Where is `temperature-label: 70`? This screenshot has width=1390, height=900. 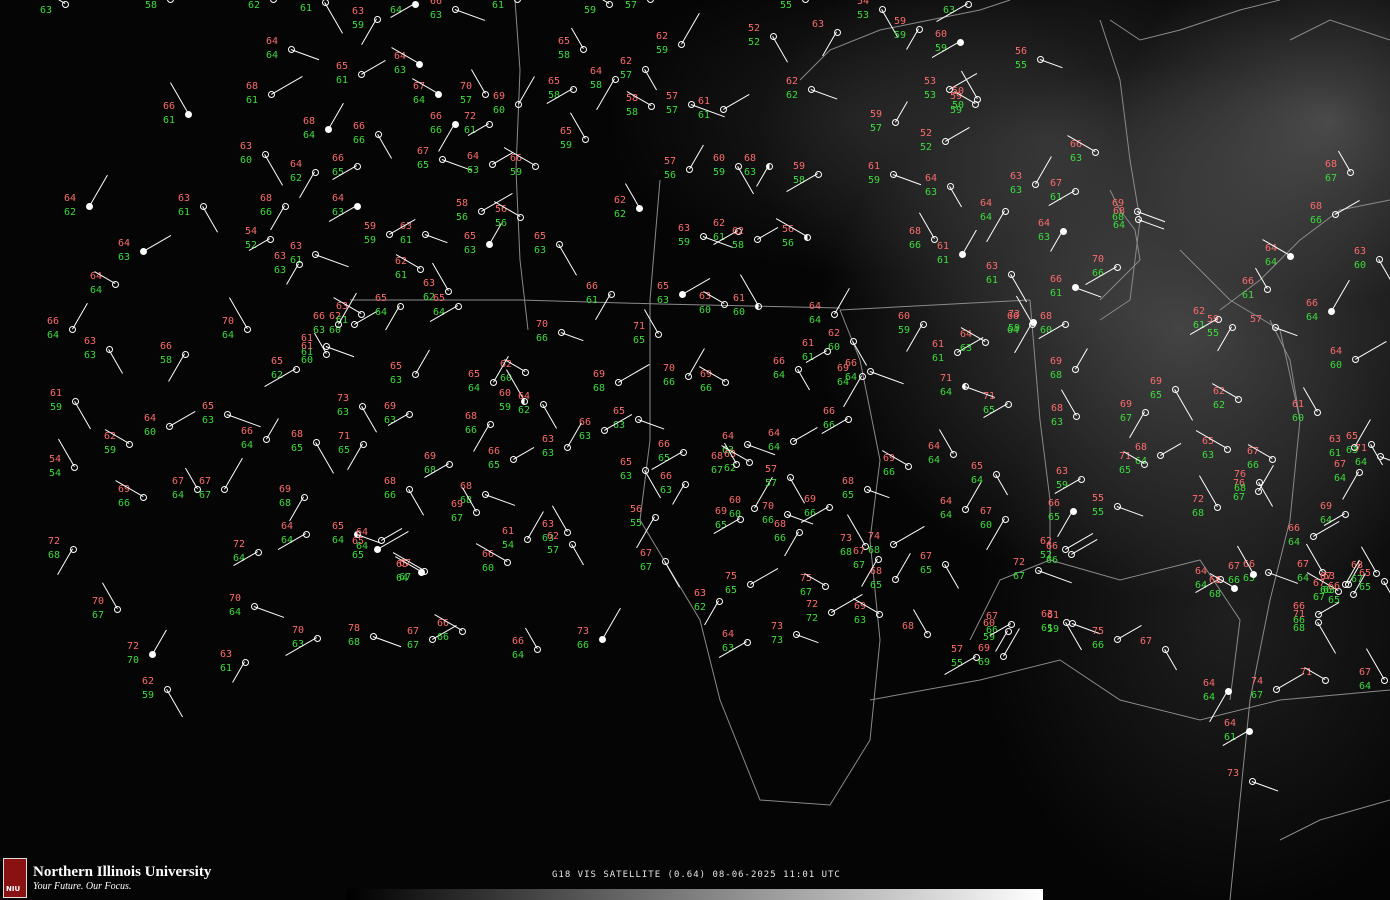
temperature-label: 70 is located at coordinates (98, 601).